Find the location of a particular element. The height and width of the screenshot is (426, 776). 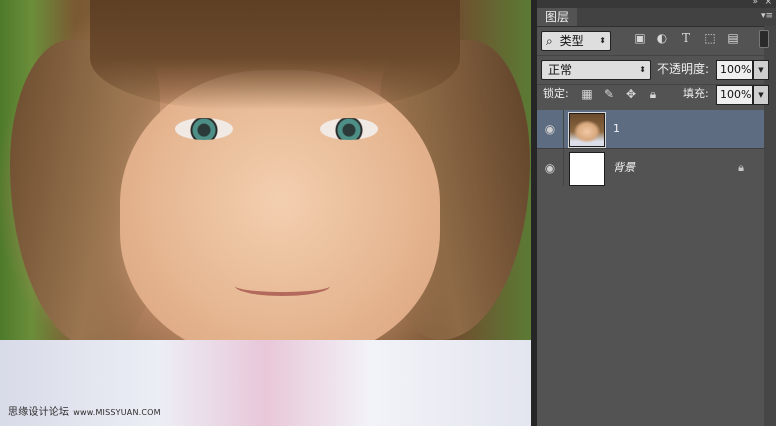

watermark-cn: 思缘设计论坛 is located at coordinates (39, 412).